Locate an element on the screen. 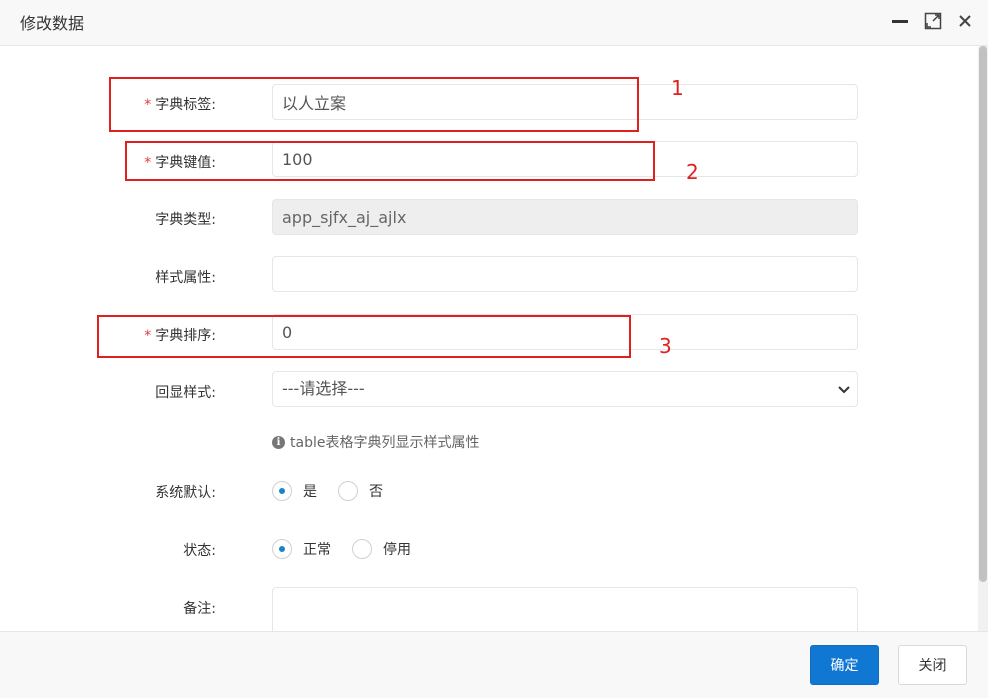 The image size is (988, 698). list-class-label: 回显样式: is located at coordinates (185, 393).